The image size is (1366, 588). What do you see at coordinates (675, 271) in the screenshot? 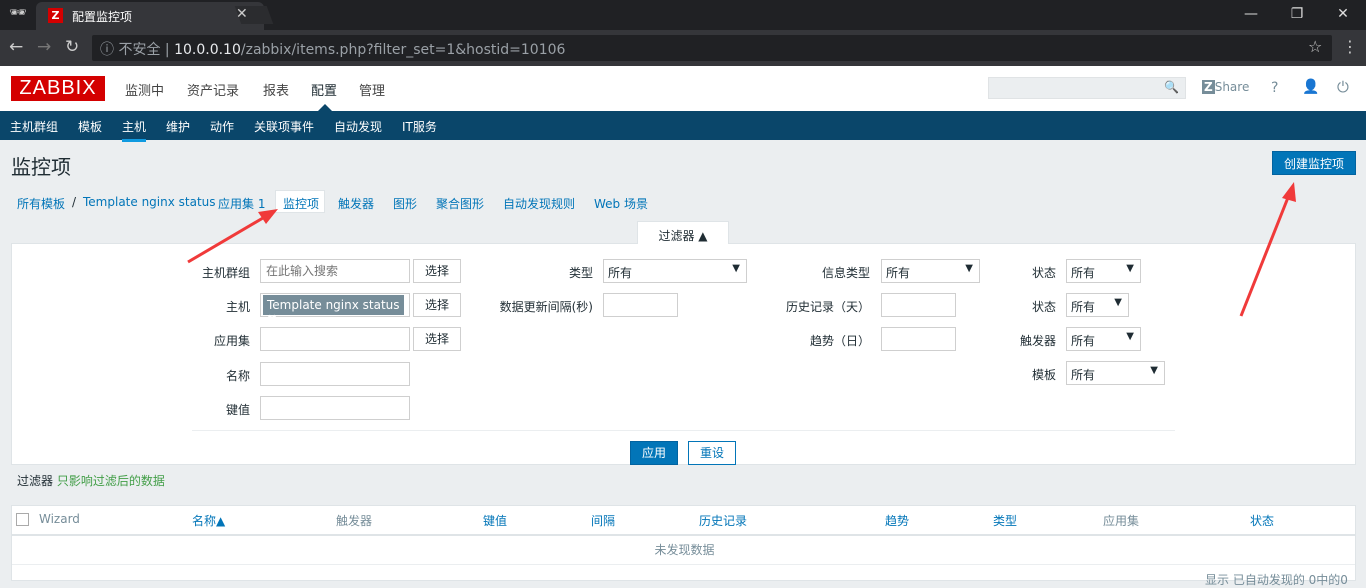
I see `type-select: 所有 ▼` at bounding box center [675, 271].